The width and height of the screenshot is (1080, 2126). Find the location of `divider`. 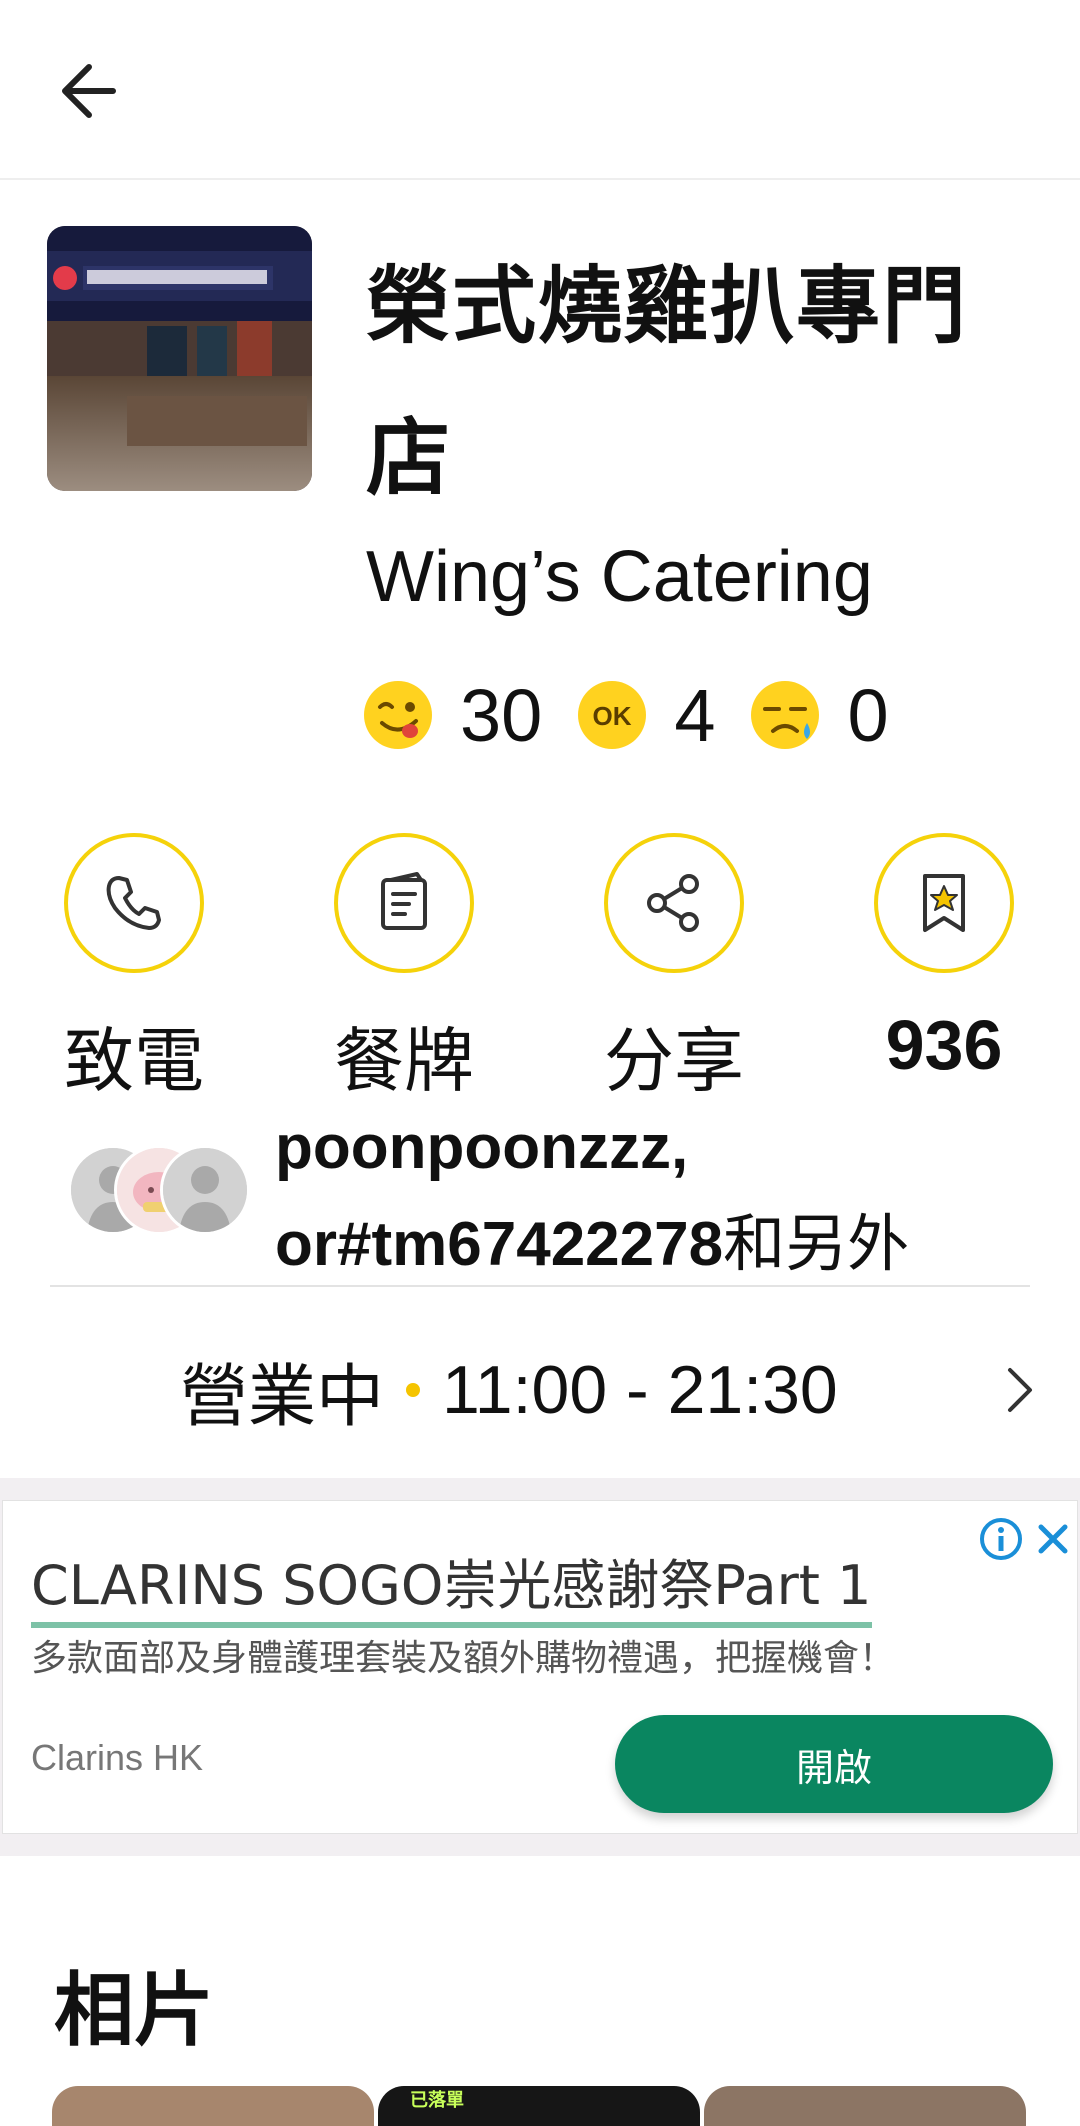

divider is located at coordinates (540, 1286).